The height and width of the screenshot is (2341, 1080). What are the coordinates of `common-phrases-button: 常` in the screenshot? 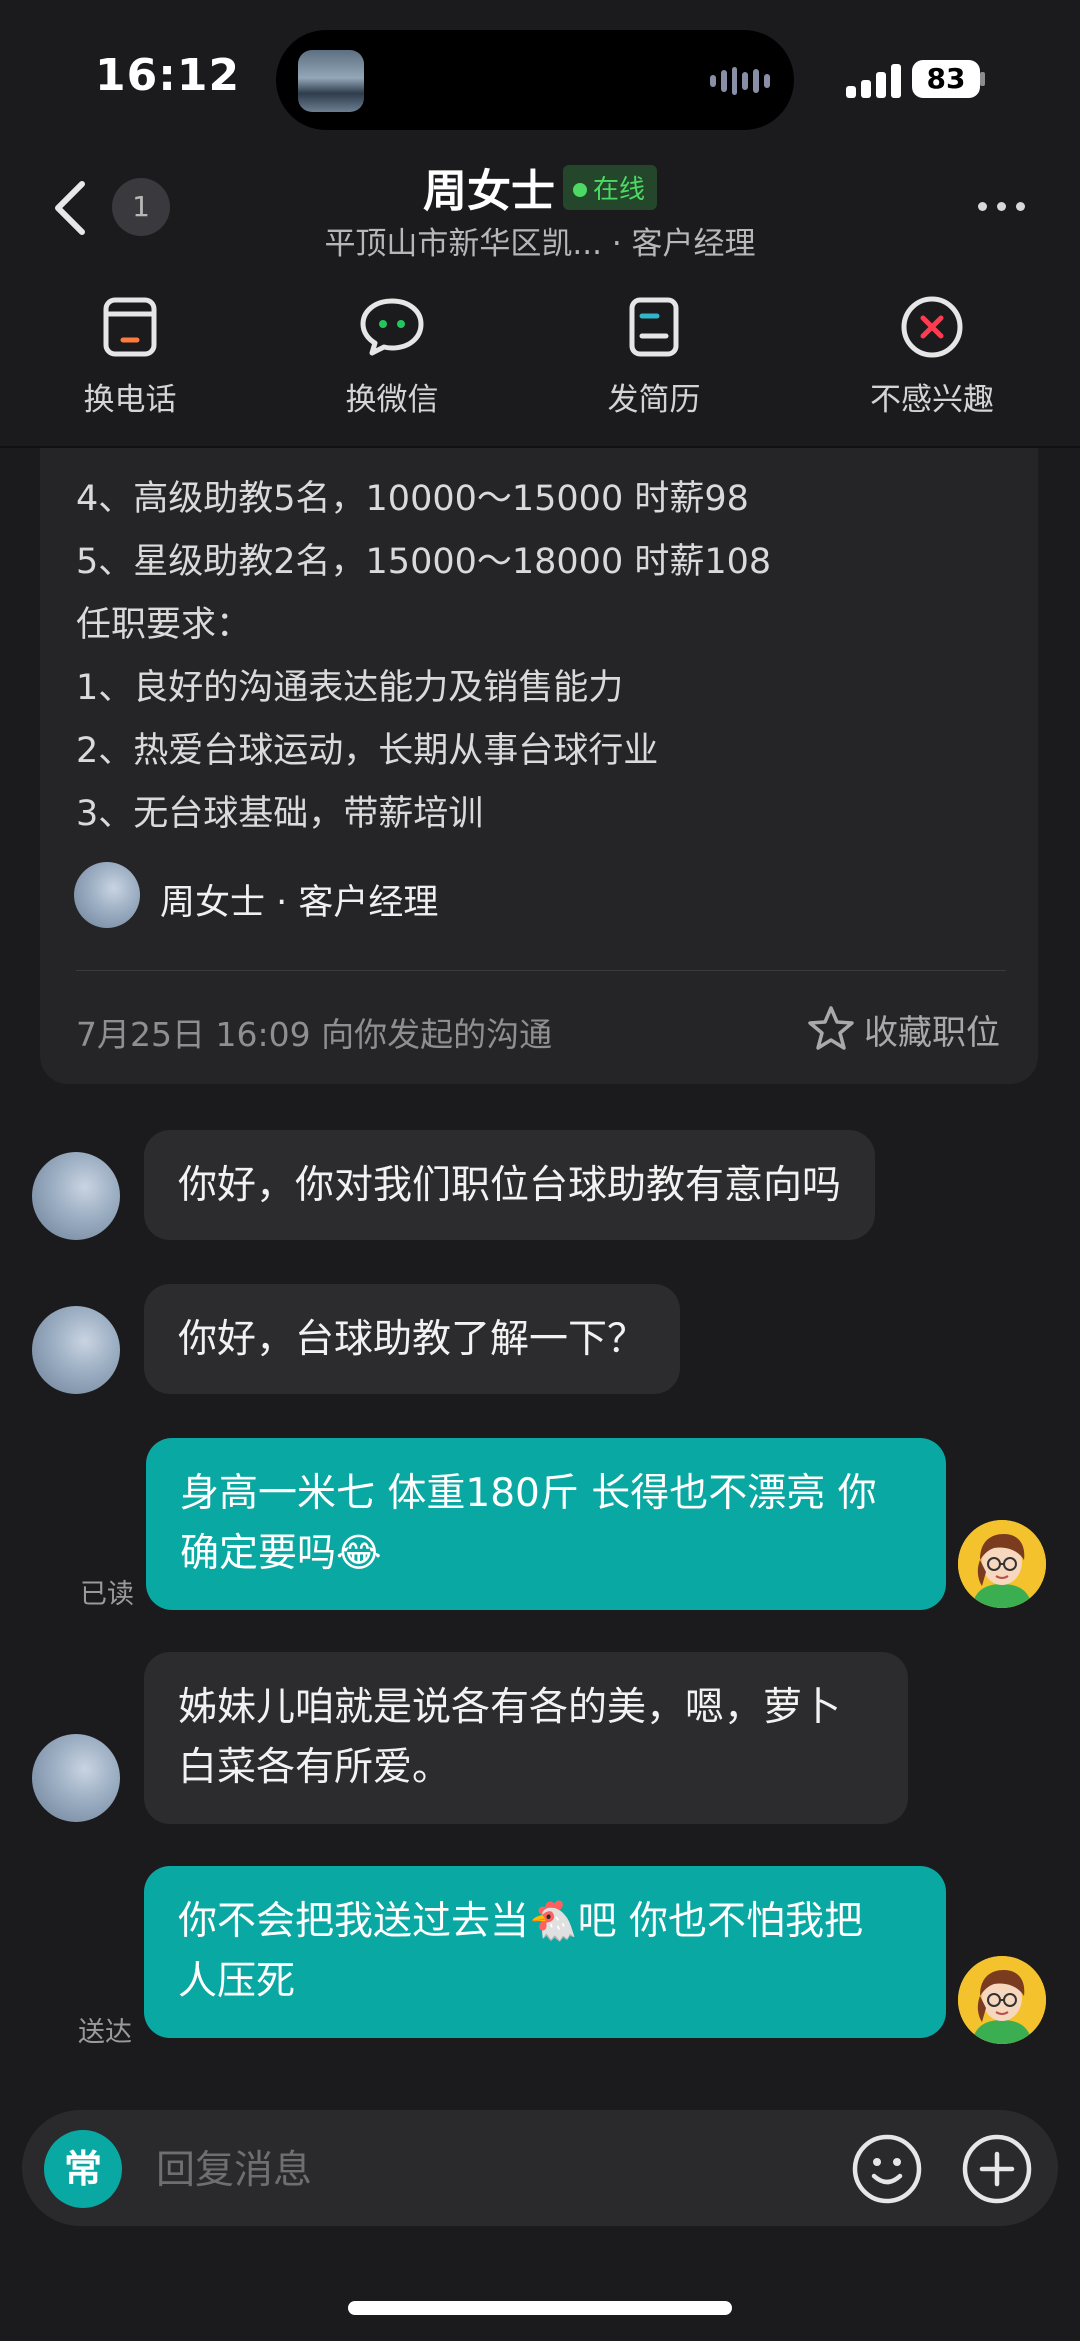 It's located at (83, 2169).